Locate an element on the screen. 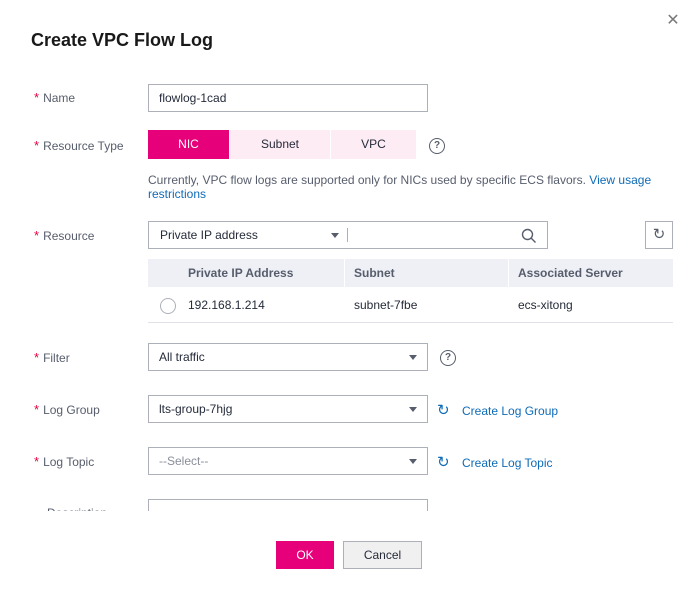 Image resolution: width=690 pixels, height=594 pixels. resource-type-label: * Resource Type is located at coordinates (79, 145).